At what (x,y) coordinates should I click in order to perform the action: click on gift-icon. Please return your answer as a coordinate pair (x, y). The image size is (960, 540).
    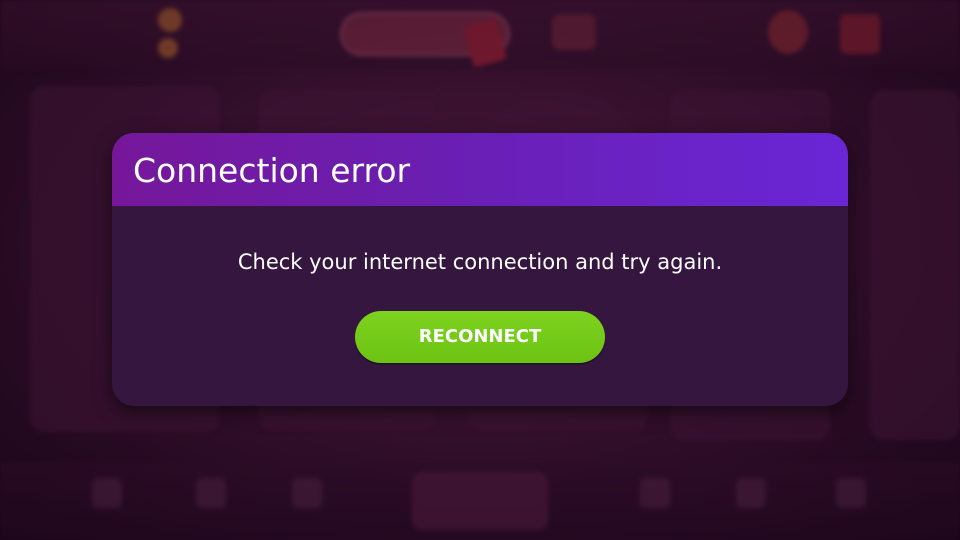
    Looking at the image, I should click on (860, 34).